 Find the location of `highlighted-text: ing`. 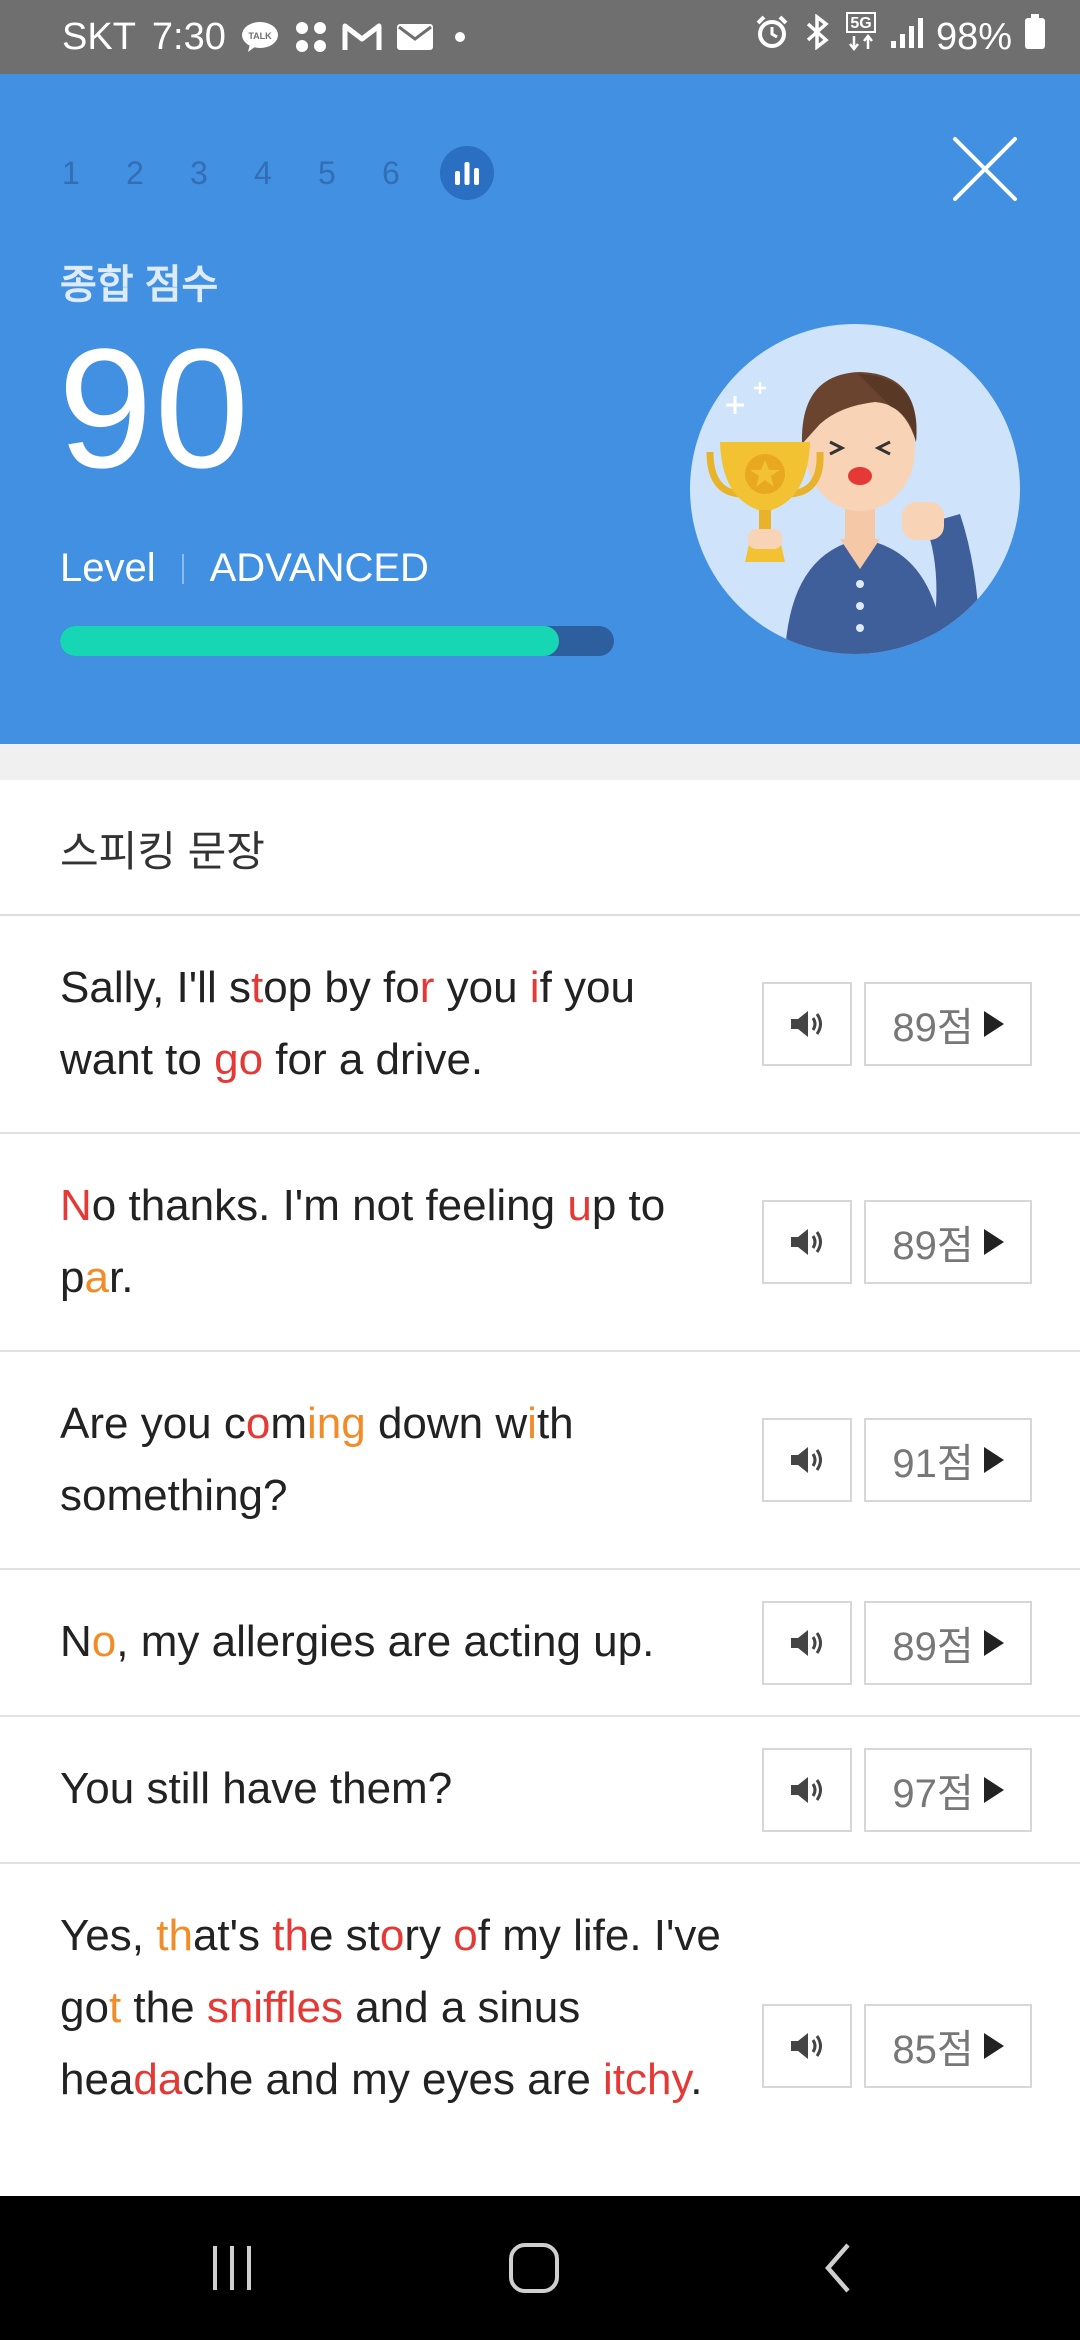

highlighted-text: ing is located at coordinates (336, 1423).